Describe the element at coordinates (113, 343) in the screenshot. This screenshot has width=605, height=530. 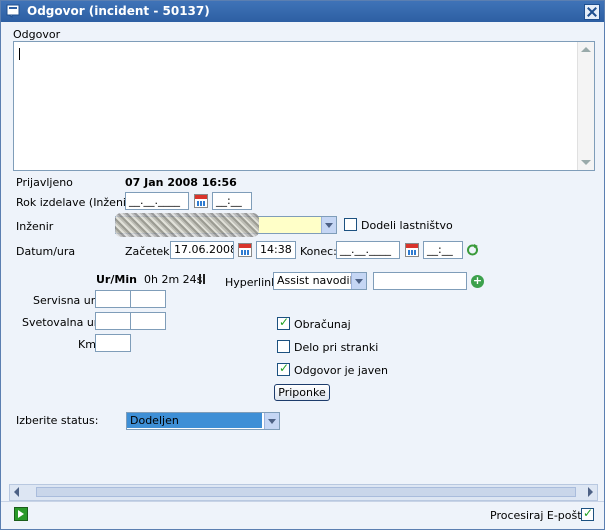
I see `km-input` at that location.